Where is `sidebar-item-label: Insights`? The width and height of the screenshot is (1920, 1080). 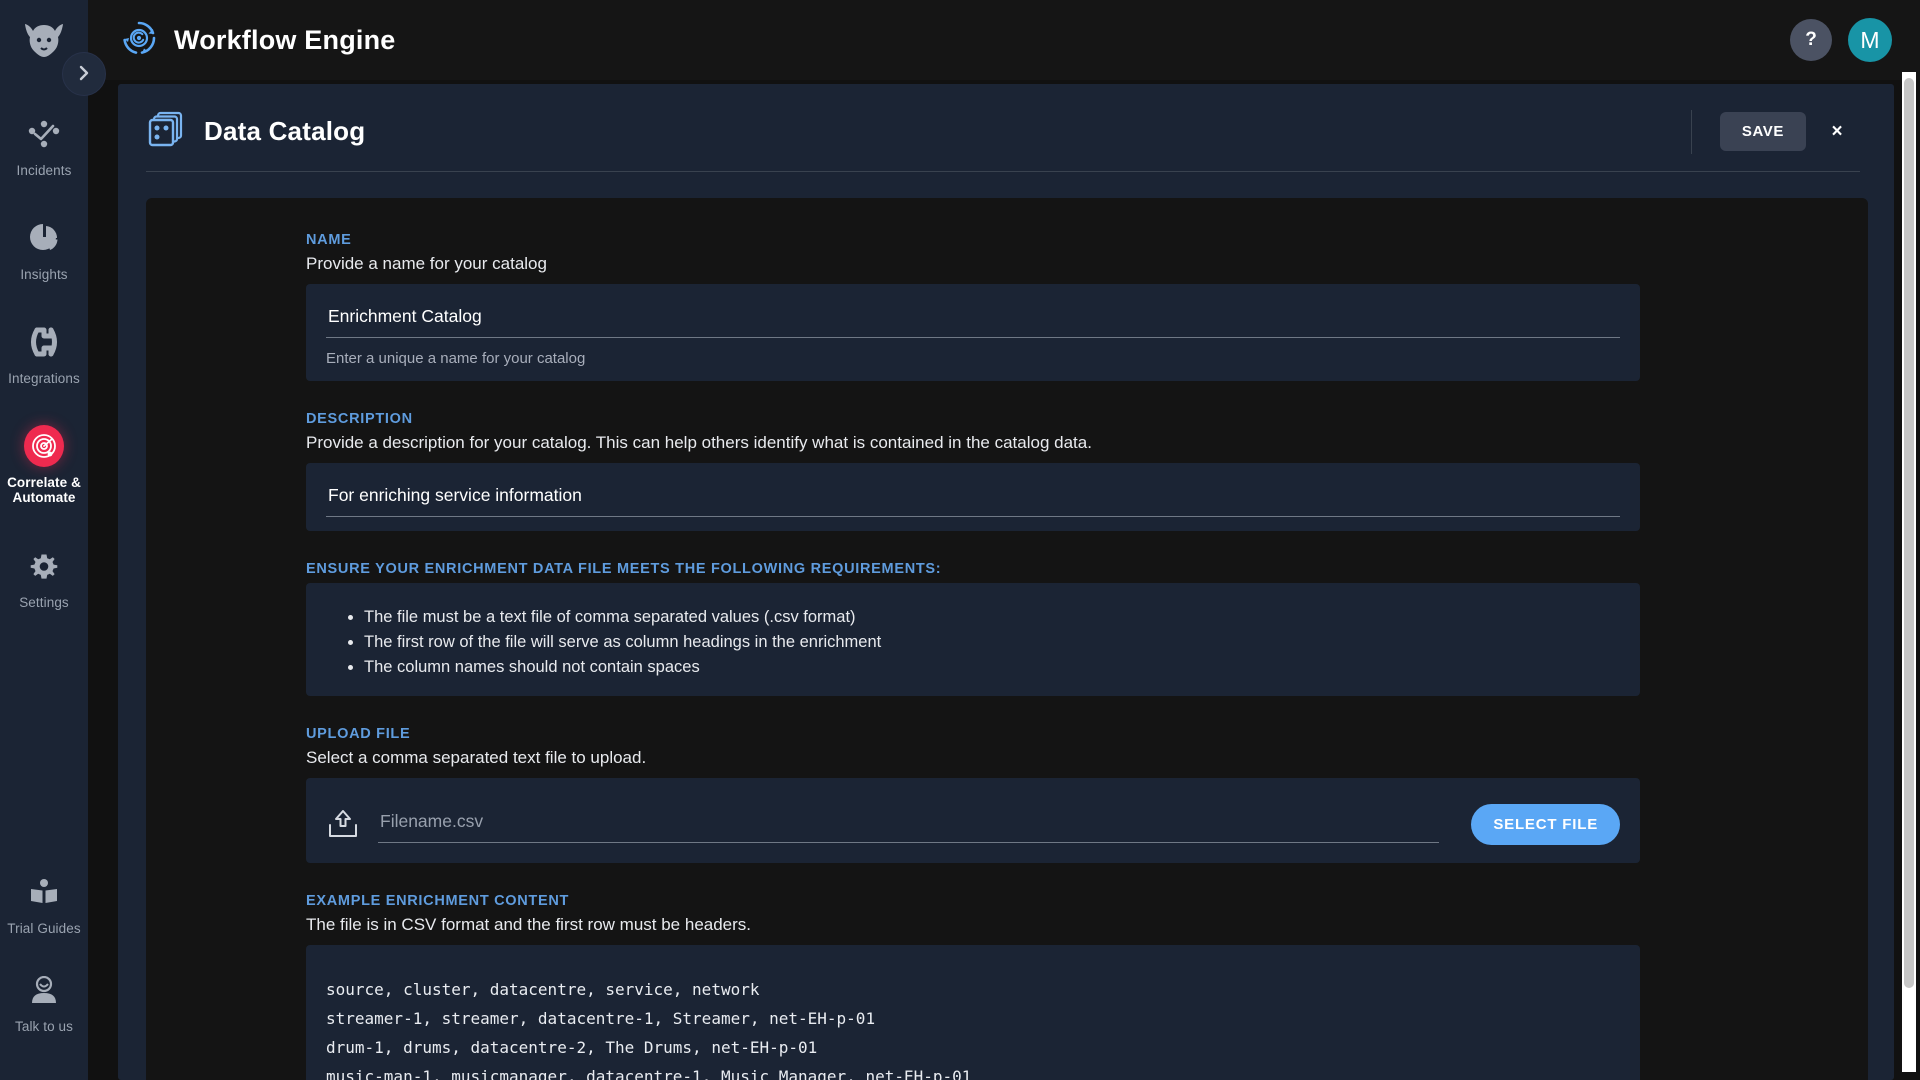 sidebar-item-label: Insights is located at coordinates (44, 275).